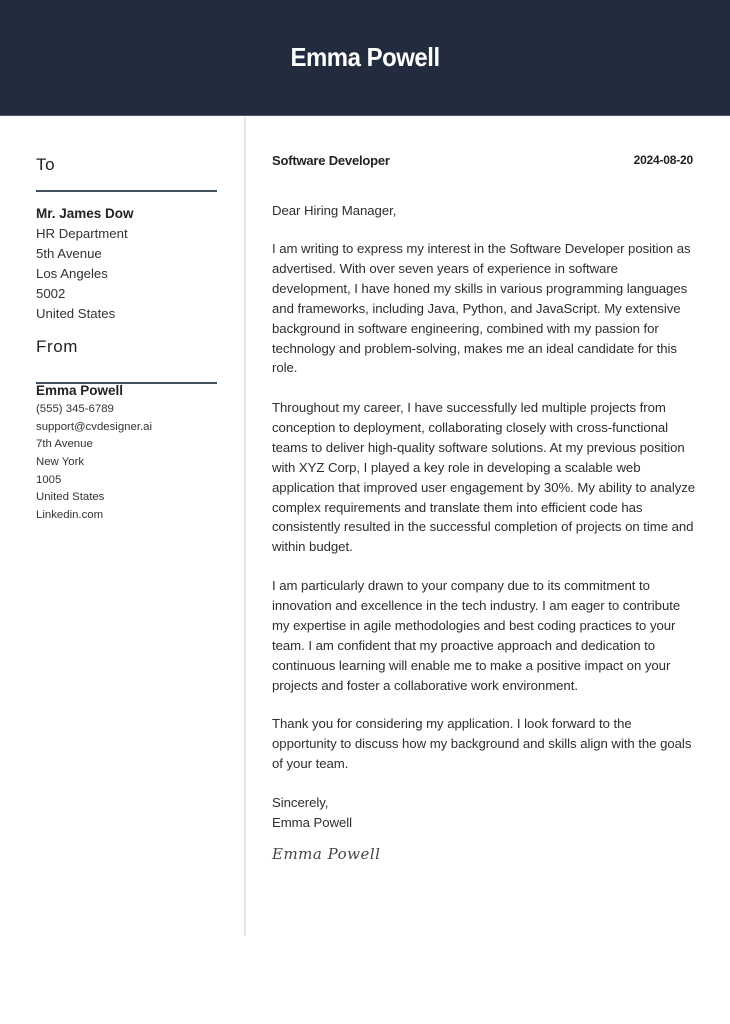 This screenshot has width=730, height=1024. I want to click on recipient-department: HR Department, so click(82, 233).